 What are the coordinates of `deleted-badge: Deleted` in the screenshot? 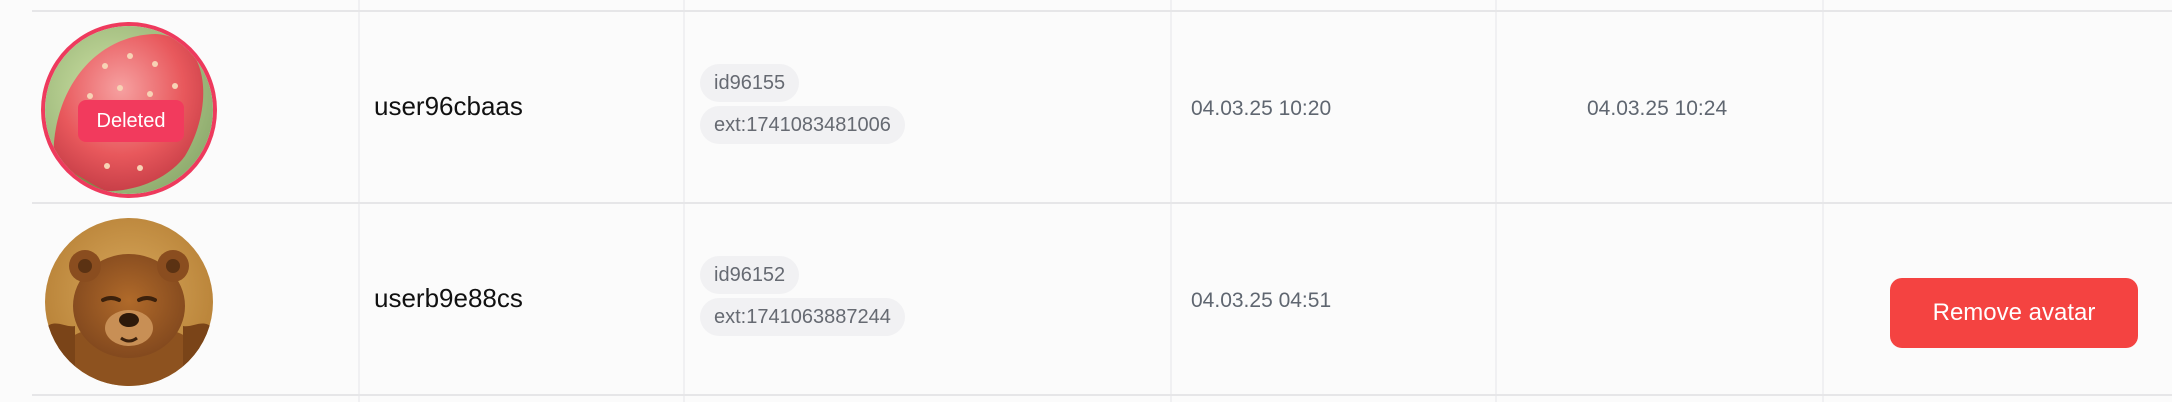 It's located at (131, 121).